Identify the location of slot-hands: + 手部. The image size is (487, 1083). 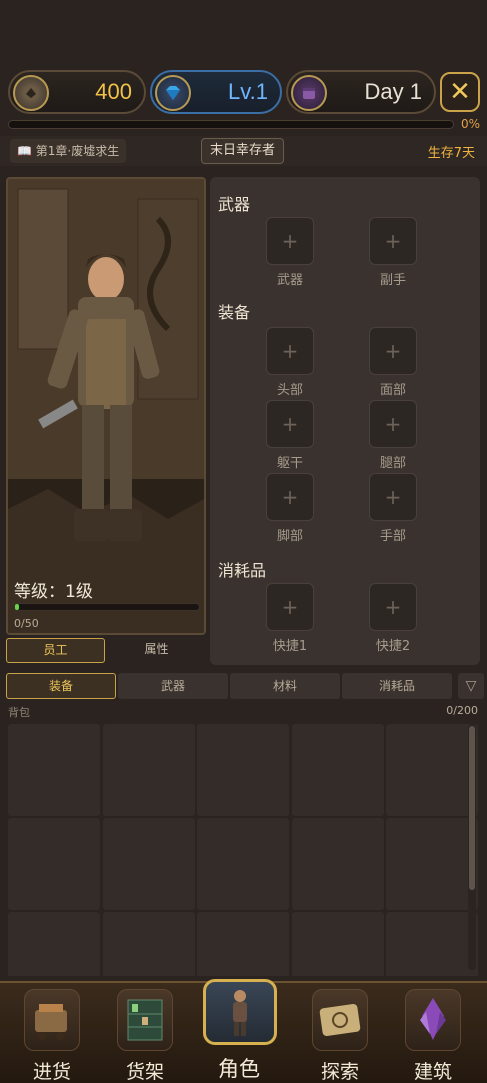
(393, 508).